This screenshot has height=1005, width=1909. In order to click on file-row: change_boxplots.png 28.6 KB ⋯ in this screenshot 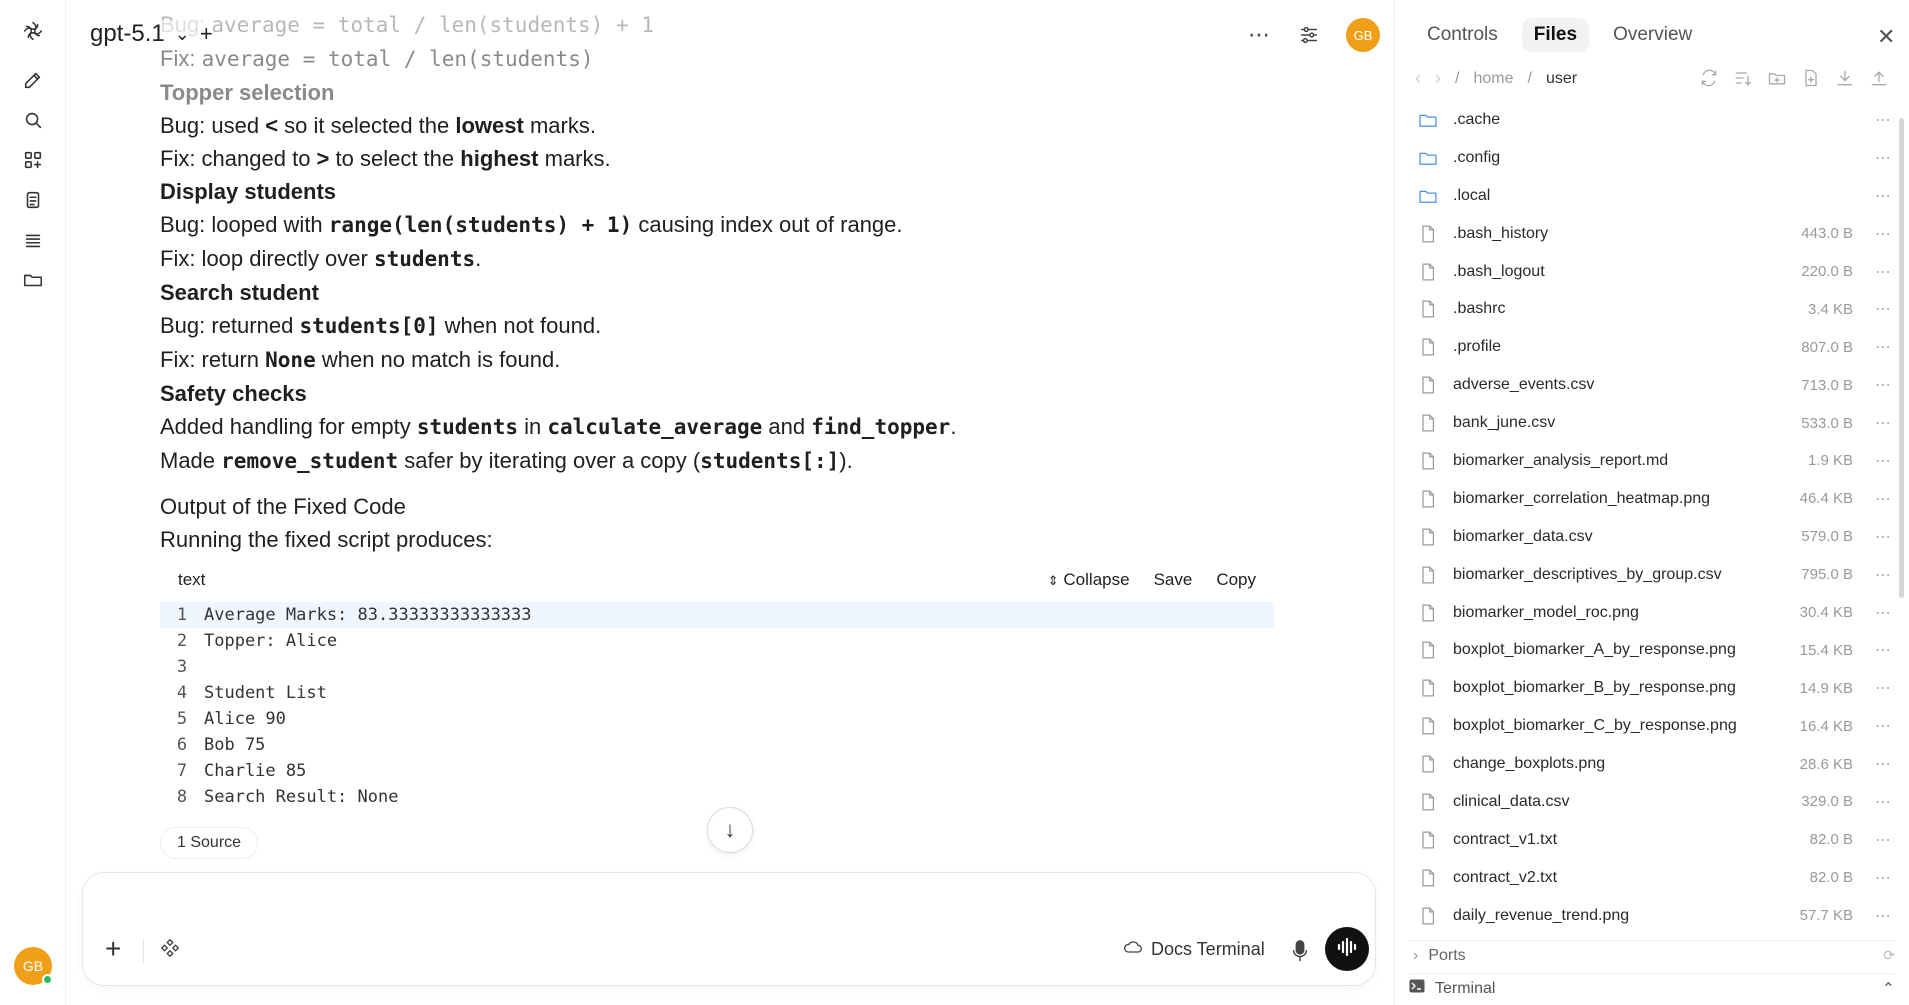, I will do `click(1652, 764)`.